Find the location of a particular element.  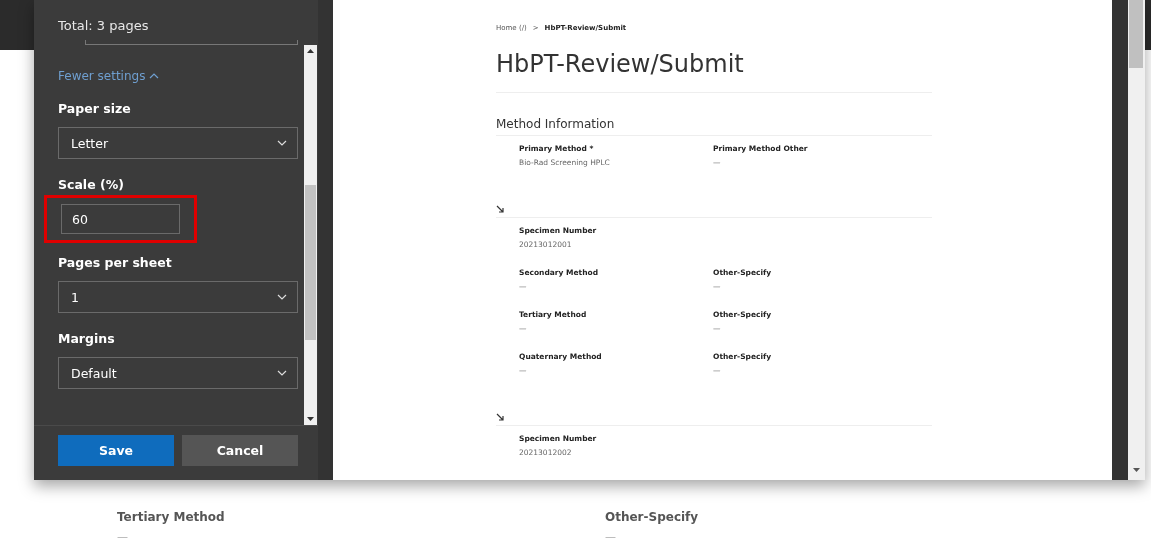

field-label: Tertiary Method is located at coordinates (171, 517).